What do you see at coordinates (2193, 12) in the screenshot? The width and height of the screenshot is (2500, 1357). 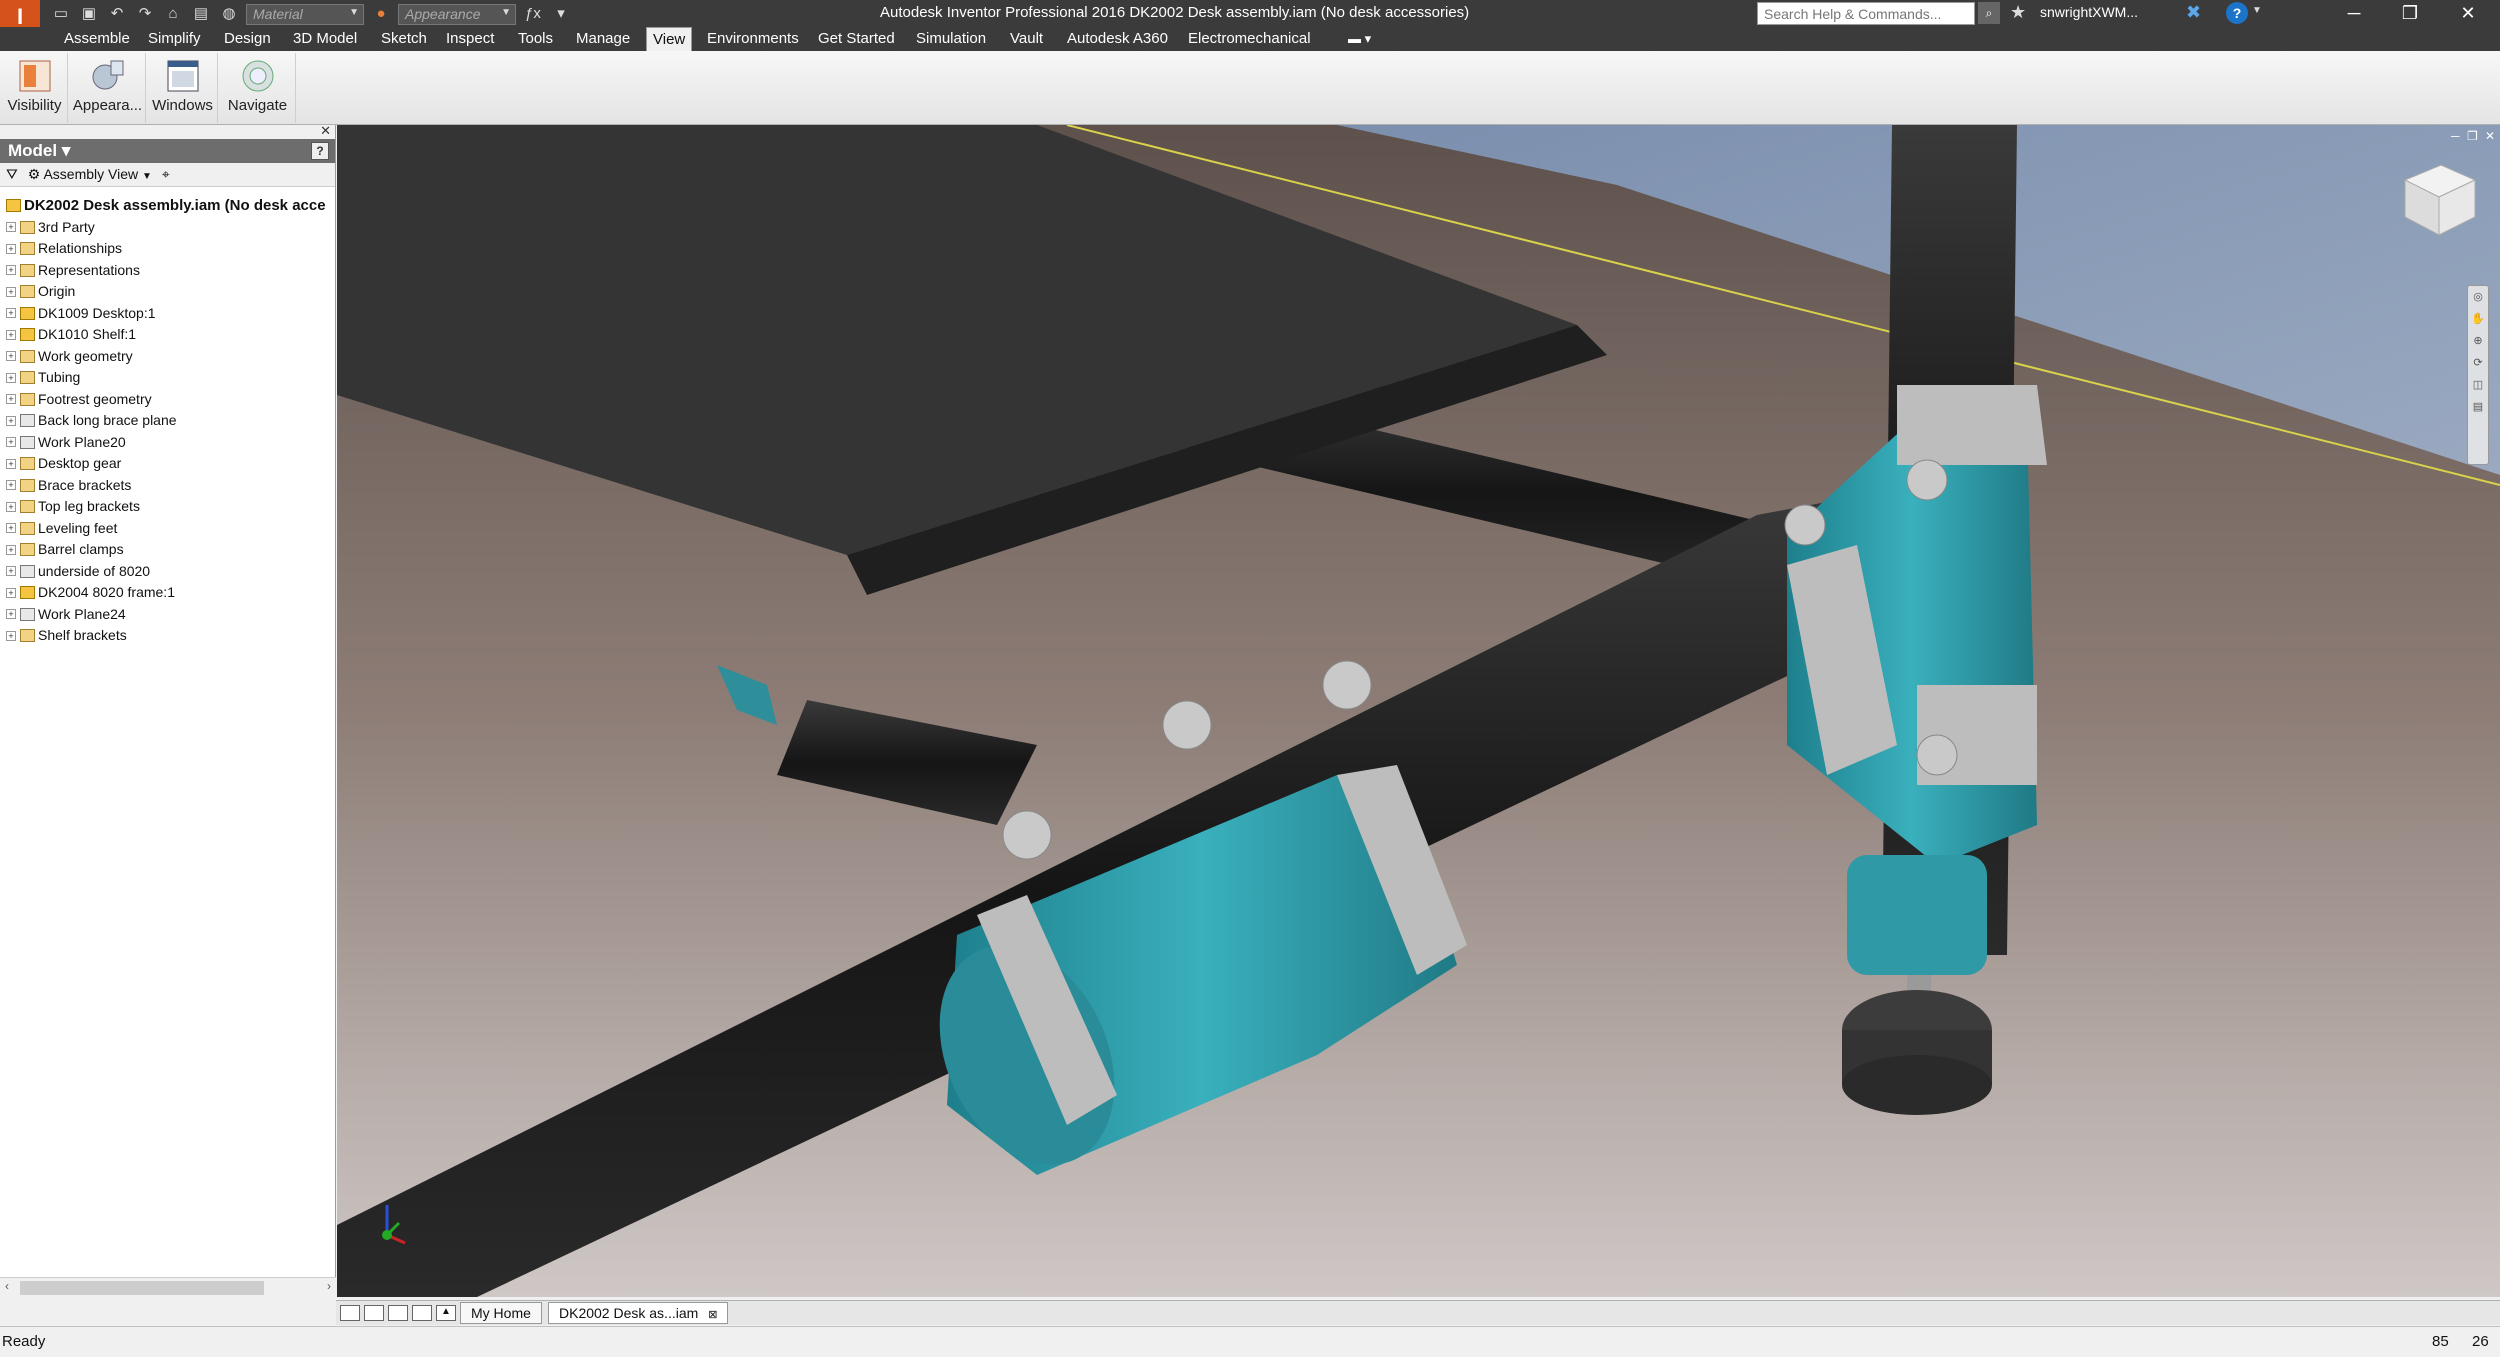 I see `exchange-apps-icon: ✖` at bounding box center [2193, 12].